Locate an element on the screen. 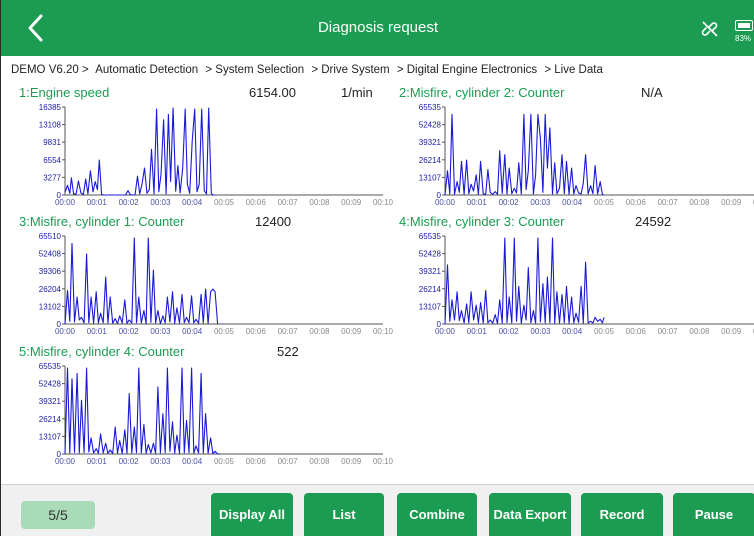 The width and height of the screenshot is (754, 536). y-tick-label: 26214 is located at coordinates (50, 419).